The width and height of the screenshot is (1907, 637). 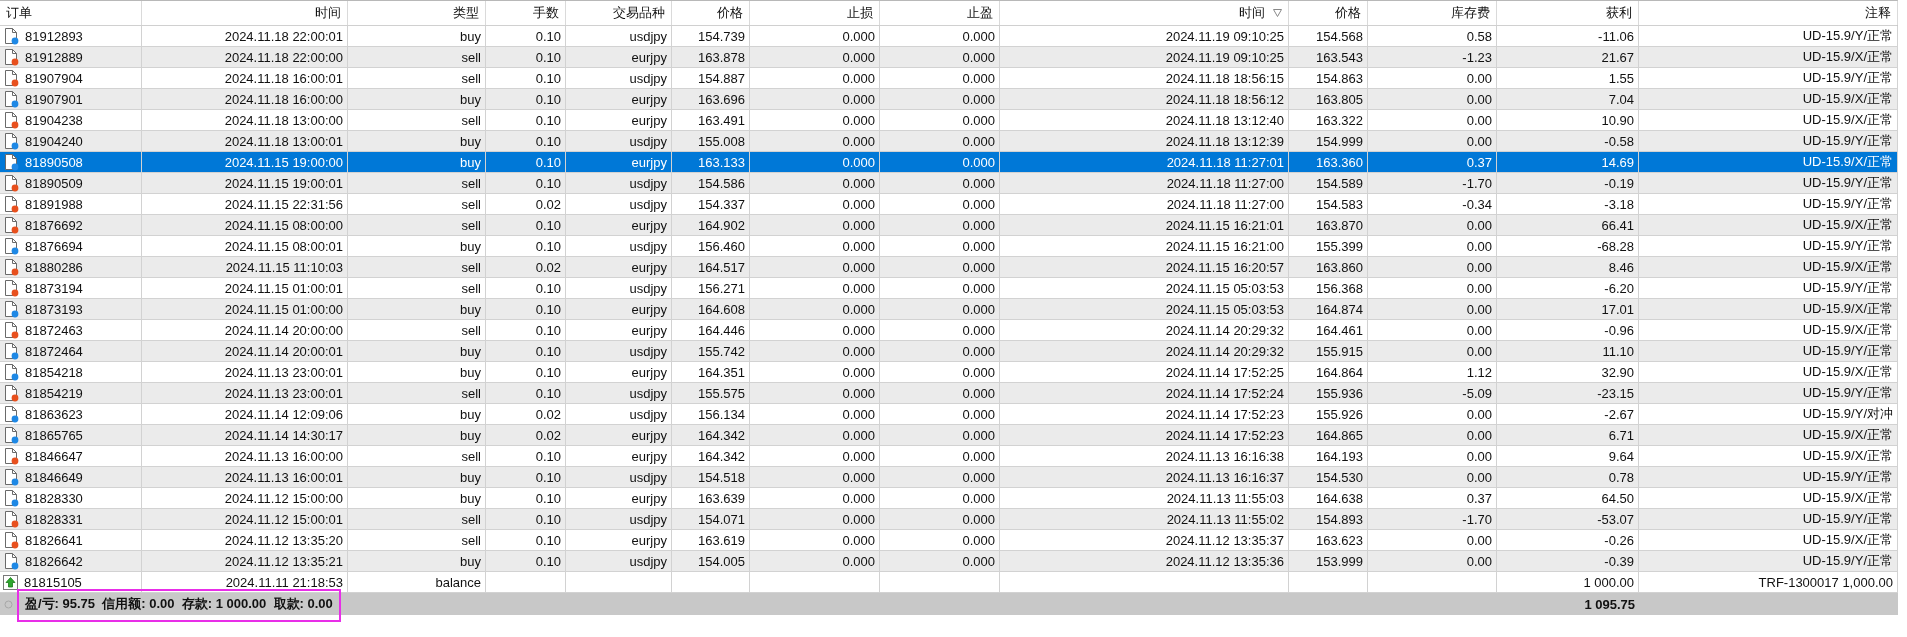 What do you see at coordinates (54, 330) in the screenshot?
I see `order-number: 81872463` at bounding box center [54, 330].